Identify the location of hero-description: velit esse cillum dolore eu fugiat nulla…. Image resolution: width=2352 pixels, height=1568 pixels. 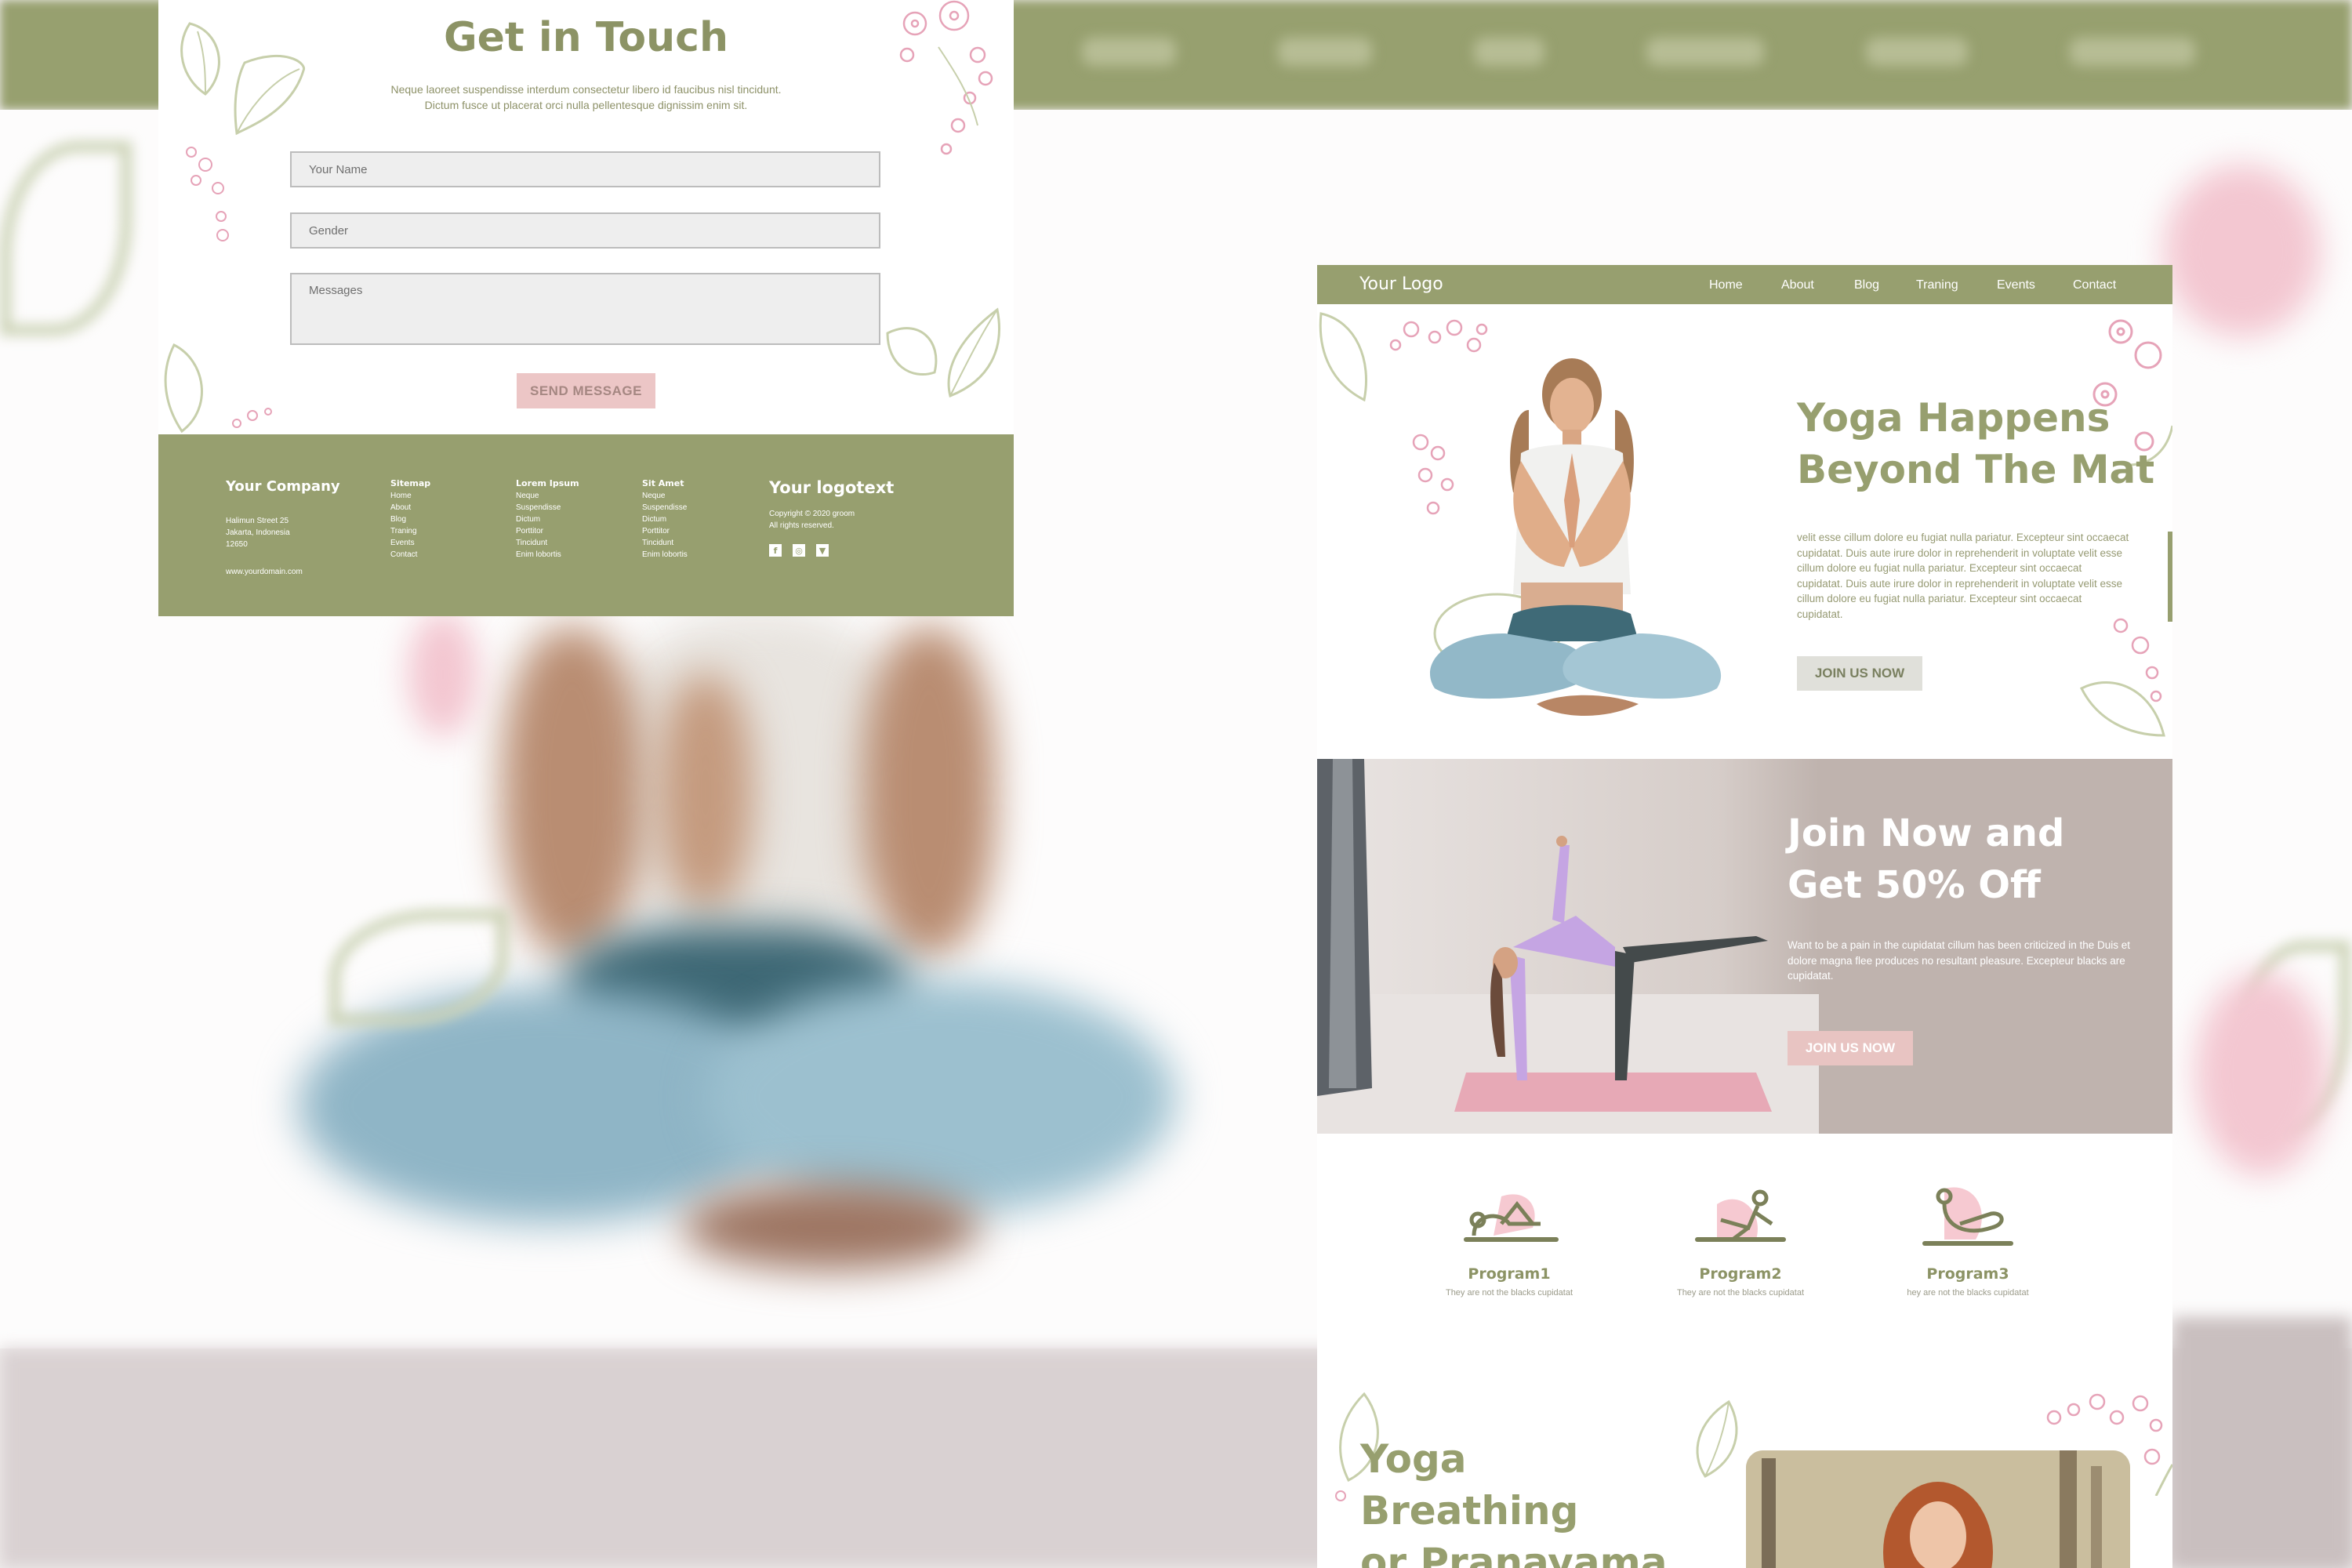
(1963, 576).